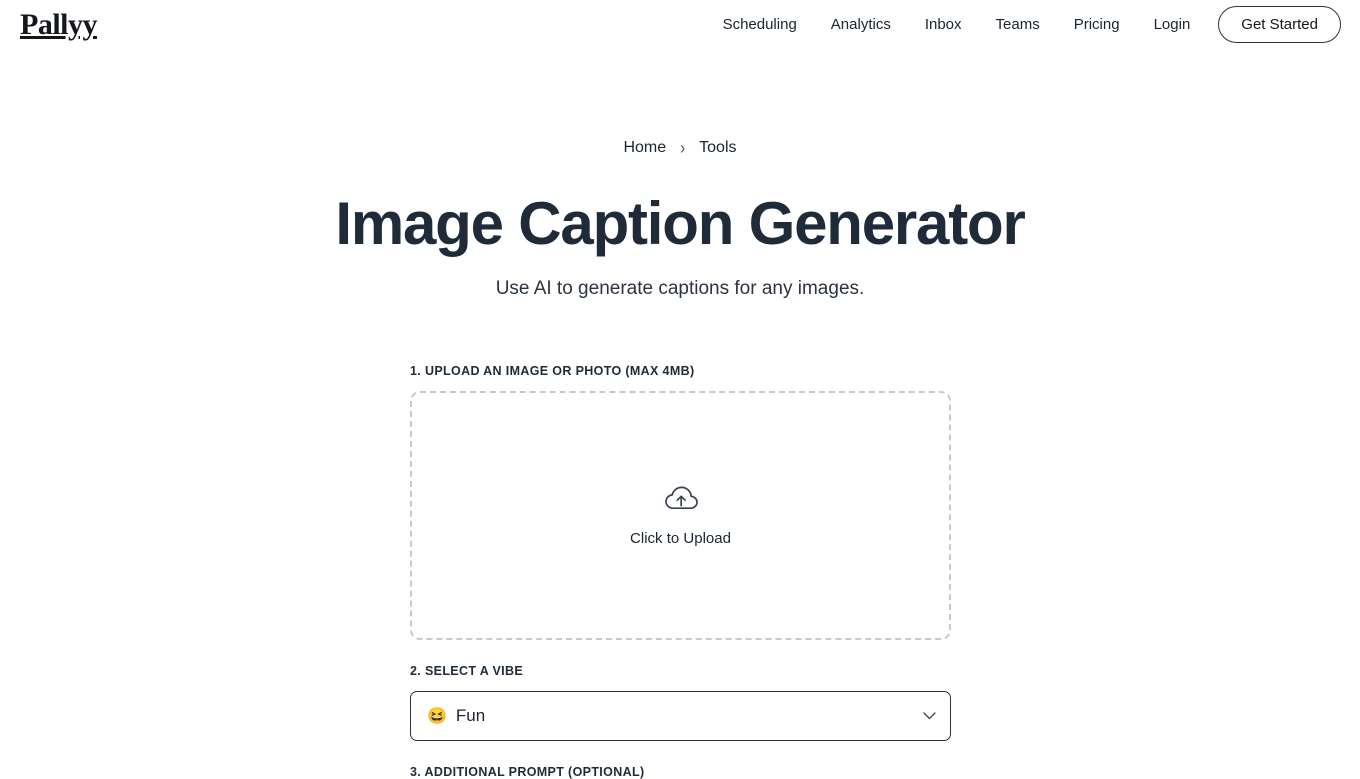  I want to click on page-title: Image Caption Generator, so click(680, 223).